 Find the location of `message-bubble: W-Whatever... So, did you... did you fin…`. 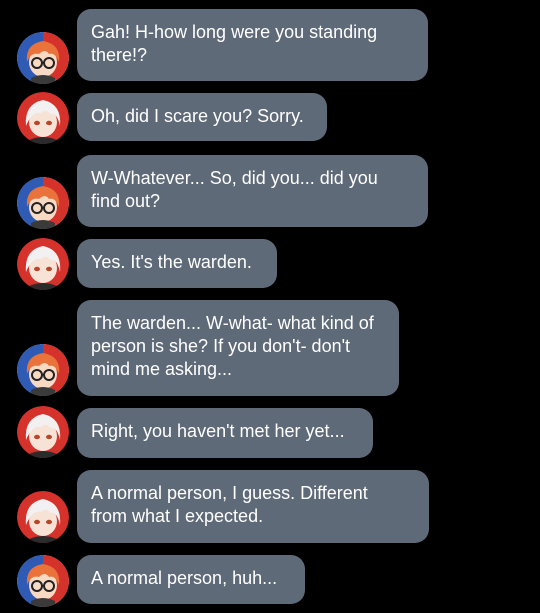

message-bubble: W-Whatever... So, did you... did you fin… is located at coordinates (252, 191).